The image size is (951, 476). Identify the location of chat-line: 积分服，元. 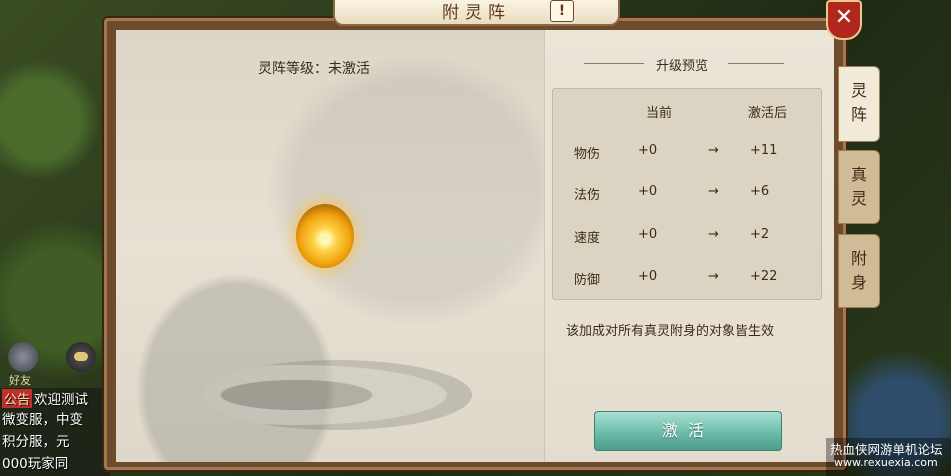
(36, 442).